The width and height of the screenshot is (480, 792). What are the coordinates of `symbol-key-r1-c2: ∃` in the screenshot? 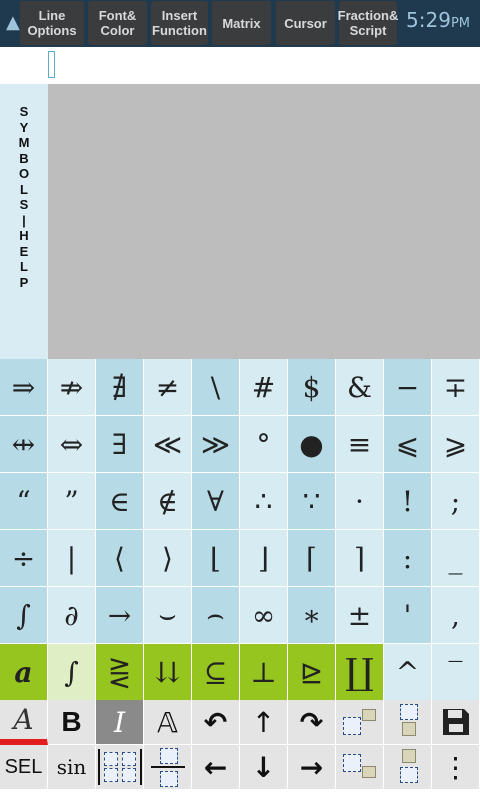 It's located at (120, 444).